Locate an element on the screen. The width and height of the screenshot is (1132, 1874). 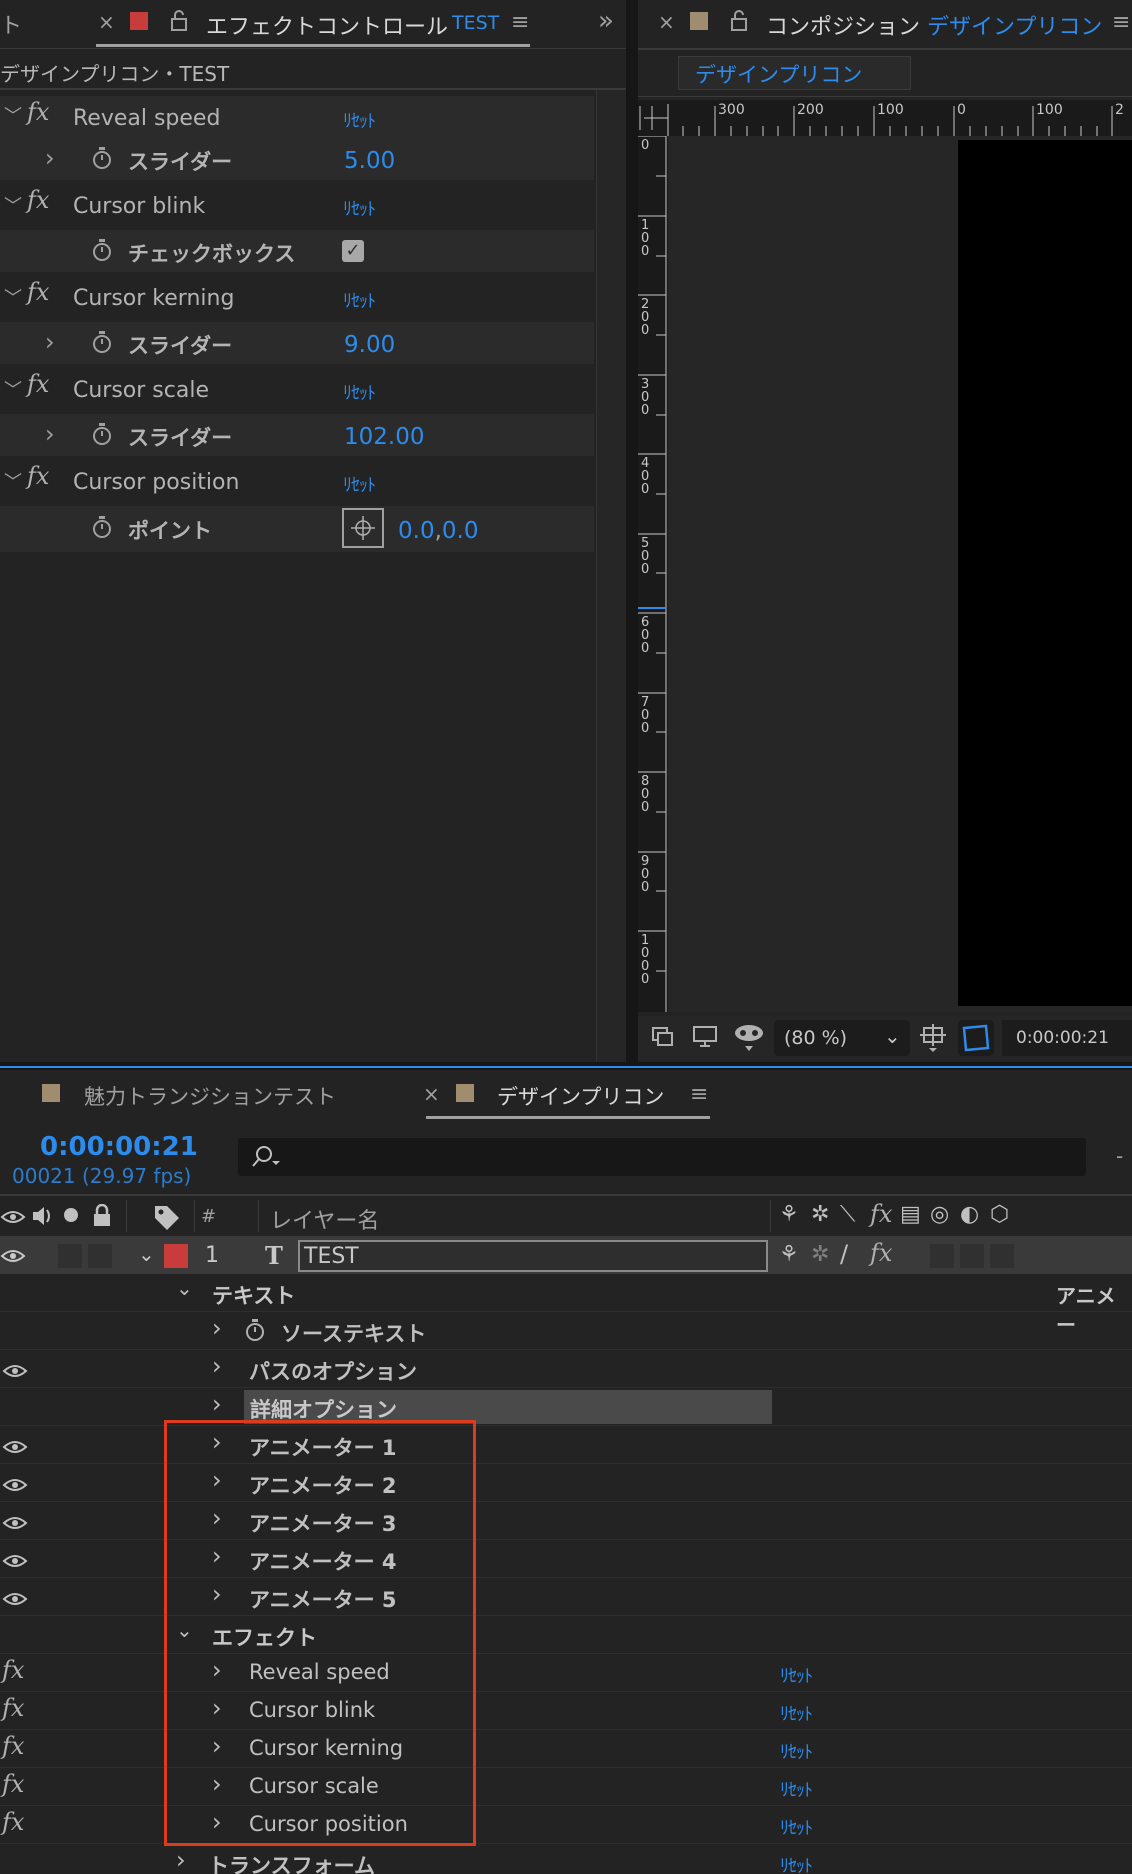
quality-icon: ⟍ is located at coordinates (847, 1214).